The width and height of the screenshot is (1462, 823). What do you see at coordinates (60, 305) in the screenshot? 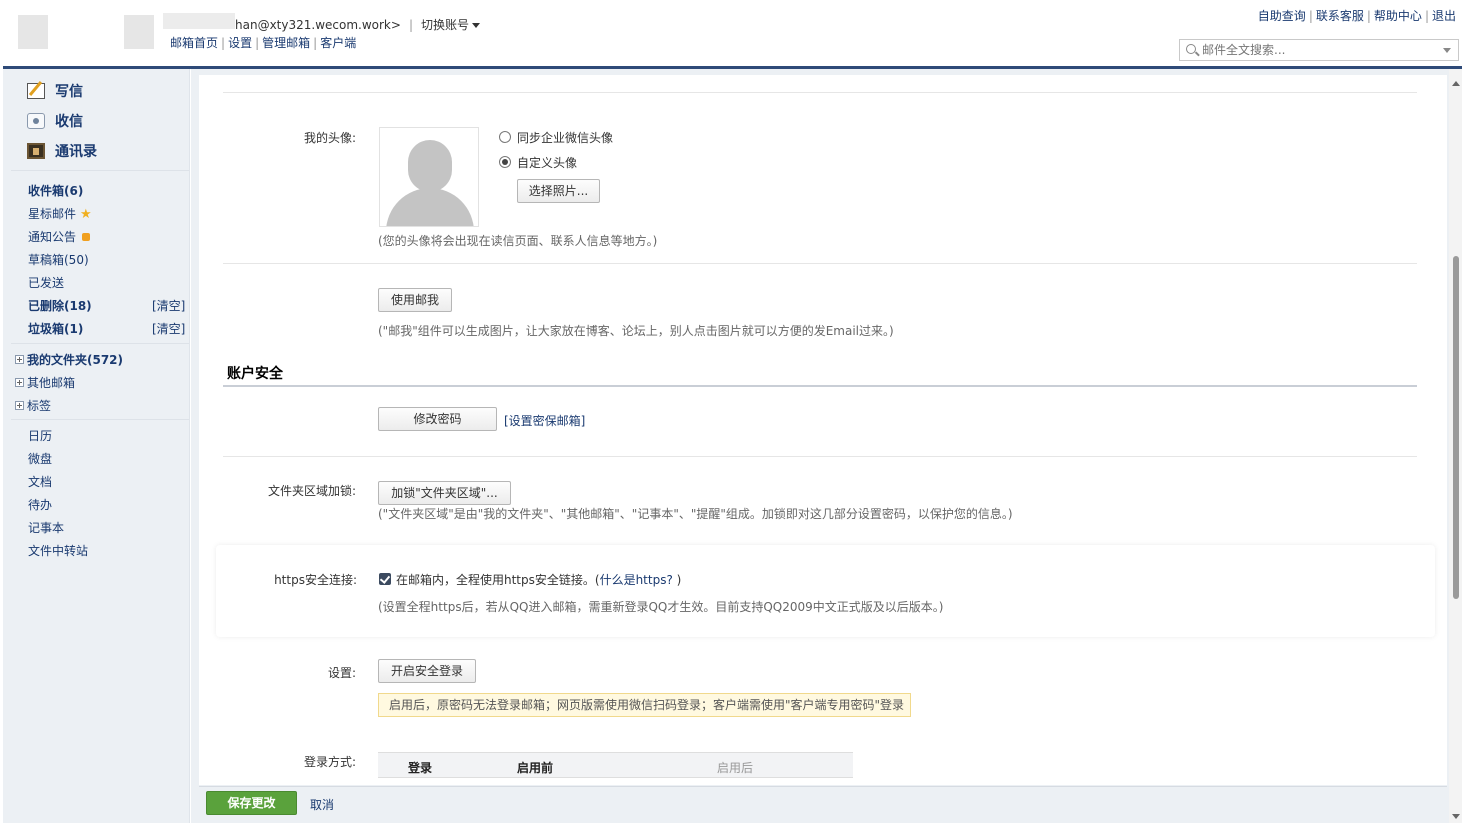
I see `folder-deleted: 已删除(18)` at bounding box center [60, 305].